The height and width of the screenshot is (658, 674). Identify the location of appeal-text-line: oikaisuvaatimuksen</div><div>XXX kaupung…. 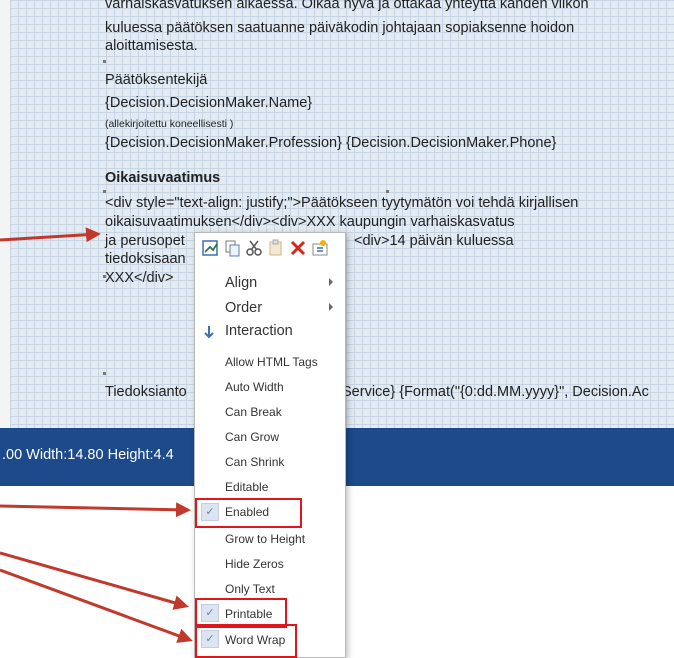
(309, 222).